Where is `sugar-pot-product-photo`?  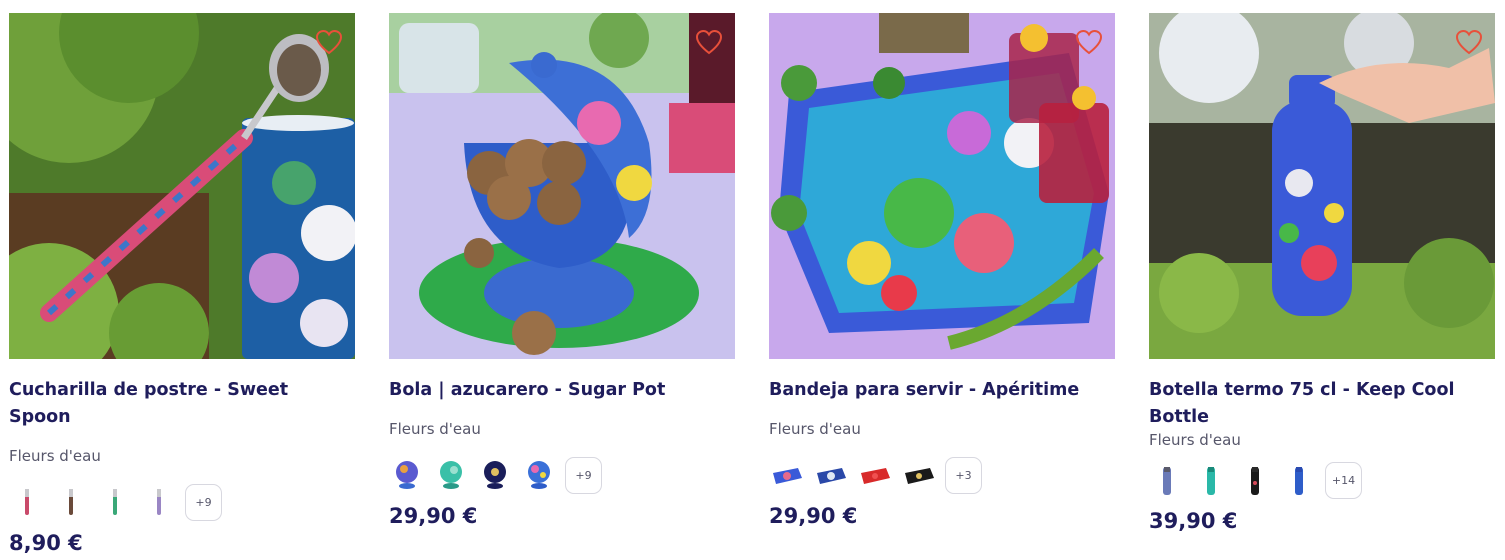 sugar-pot-product-photo is located at coordinates (562, 186).